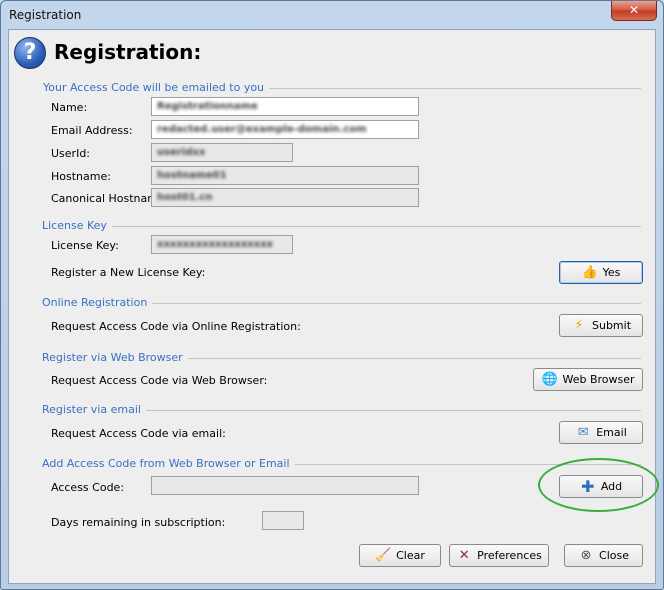 The width and height of the screenshot is (664, 590). What do you see at coordinates (285, 129) in the screenshot?
I see `email-field: redacted.user@example-domain.com` at bounding box center [285, 129].